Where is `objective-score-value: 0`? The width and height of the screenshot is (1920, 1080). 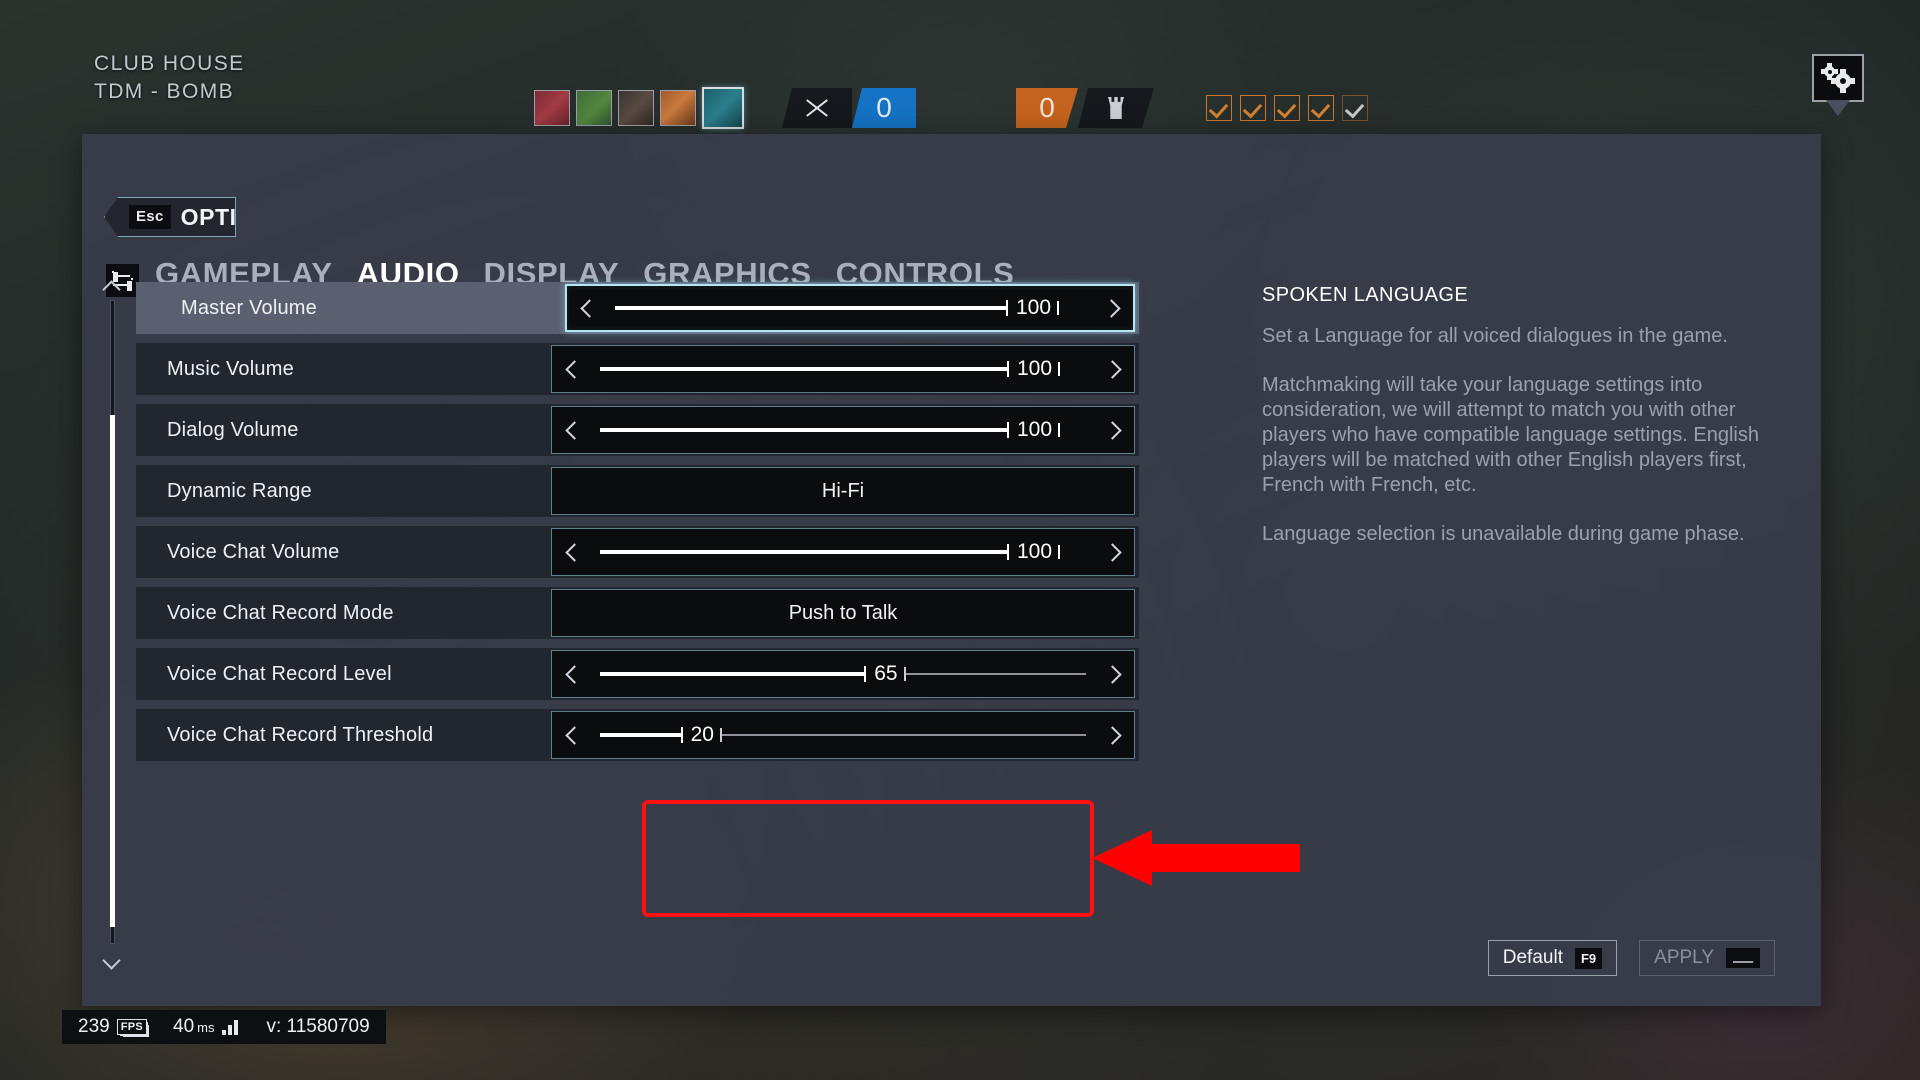
objective-score-value: 0 is located at coordinates (1047, 108).